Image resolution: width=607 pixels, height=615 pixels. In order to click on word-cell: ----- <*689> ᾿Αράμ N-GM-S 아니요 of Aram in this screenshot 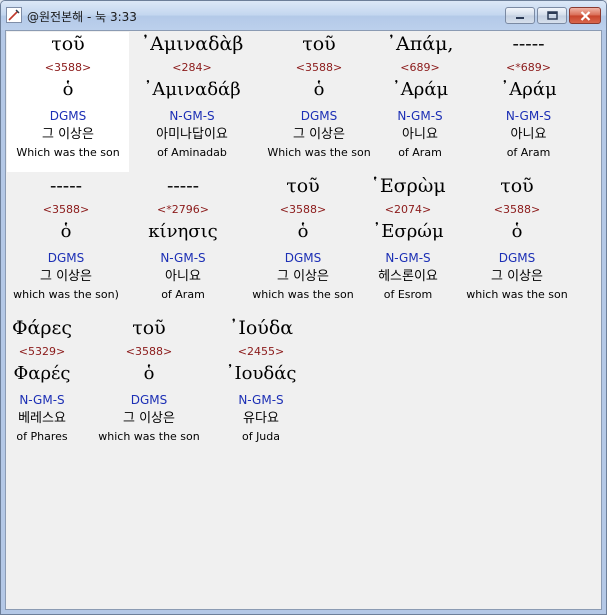, I will do `click(528, 102)`.